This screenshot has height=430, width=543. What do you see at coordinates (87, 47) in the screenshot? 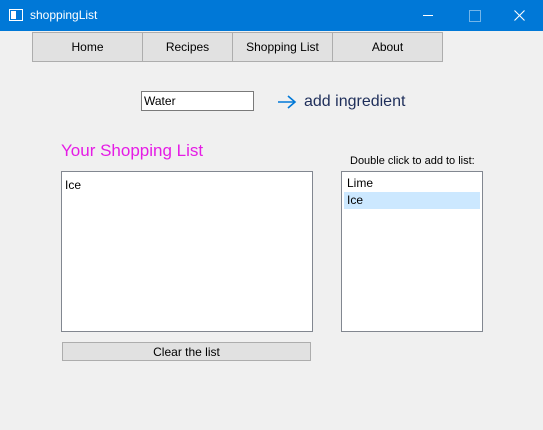
I see `tab-home: Home` at bounding box center [87, 47].